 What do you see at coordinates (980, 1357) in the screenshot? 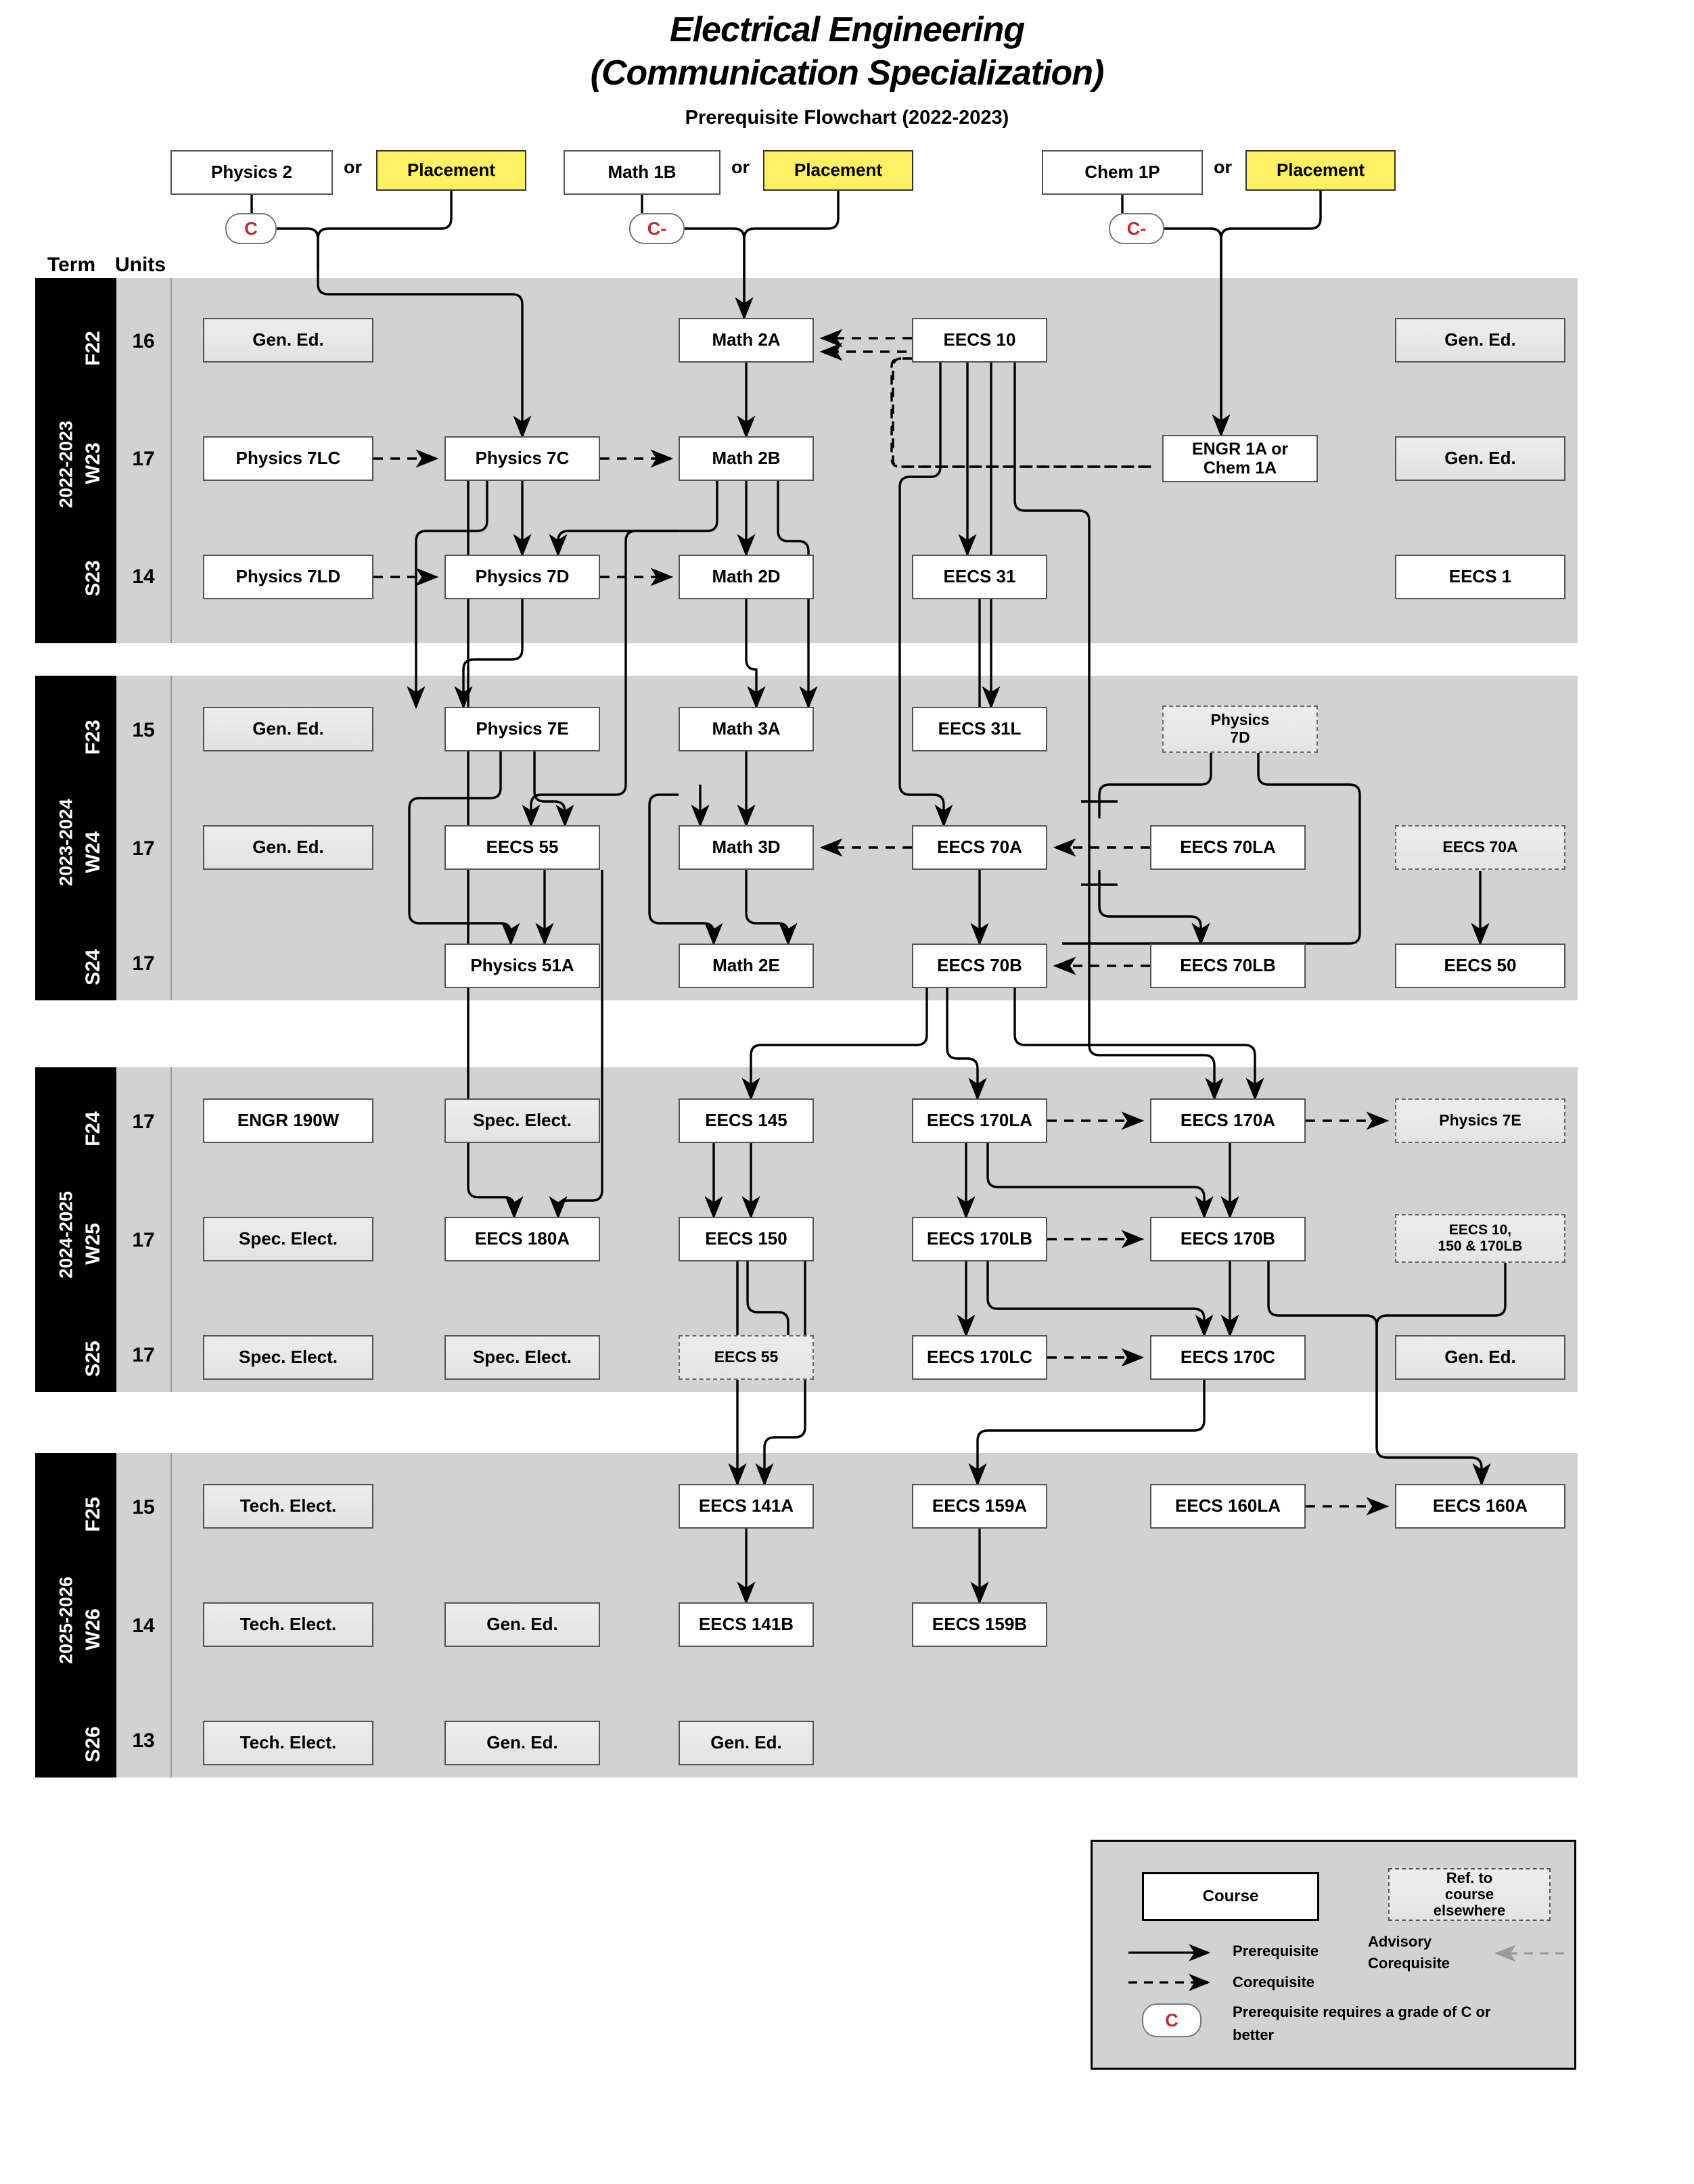
I see `course-box-eecs-170lc: EECS 170LC` at bounding box center [980, 1357].